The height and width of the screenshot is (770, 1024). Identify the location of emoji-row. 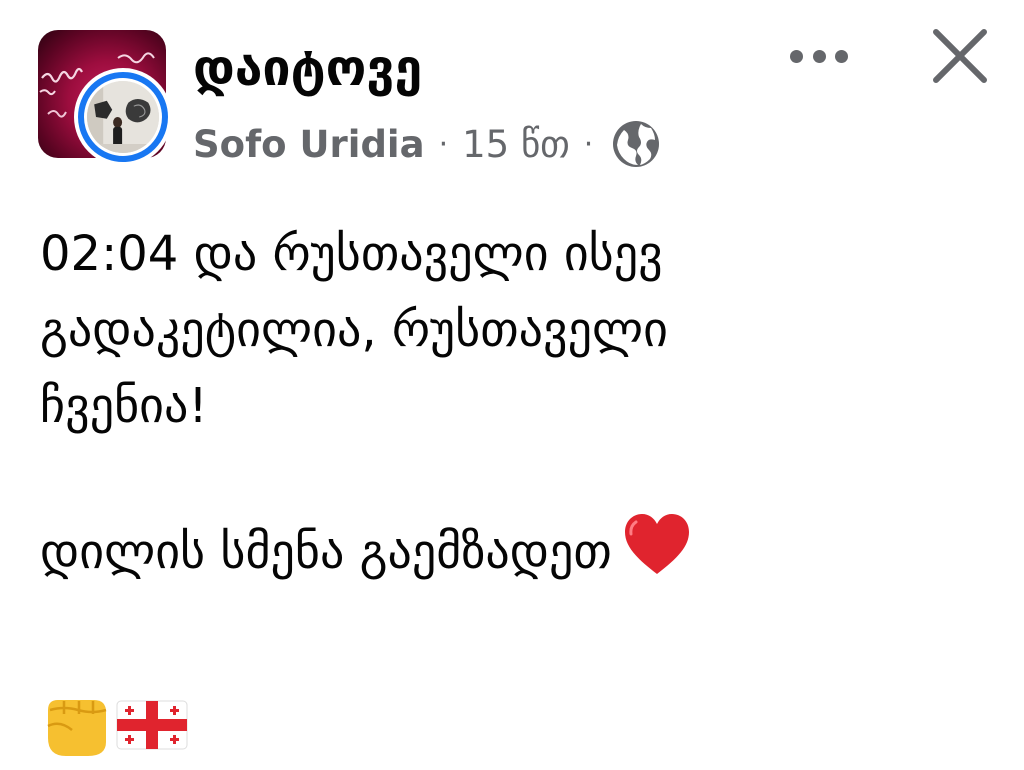
(113, 725).